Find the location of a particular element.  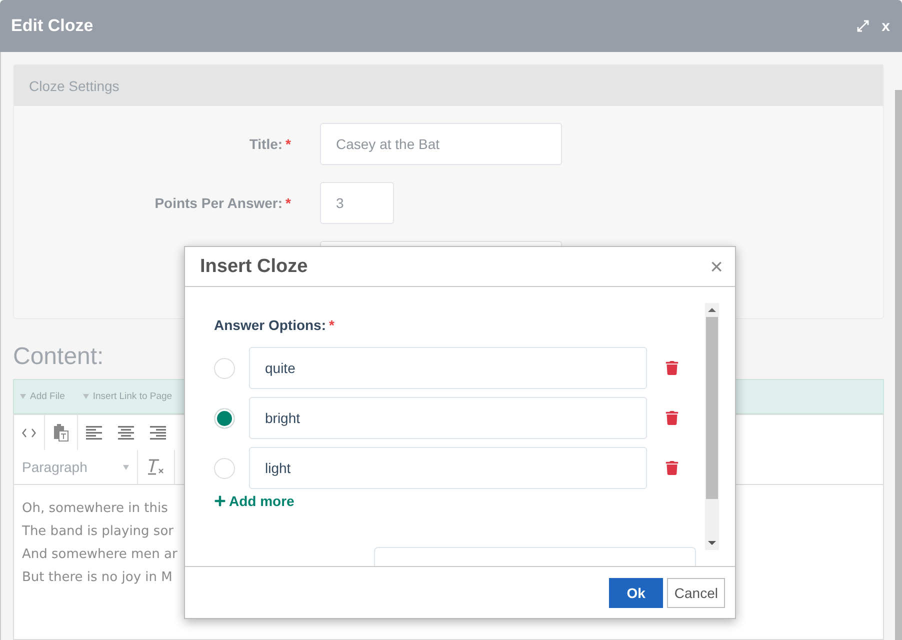

field-label: Points Per Answer: * is located at coordinates (222, 203).